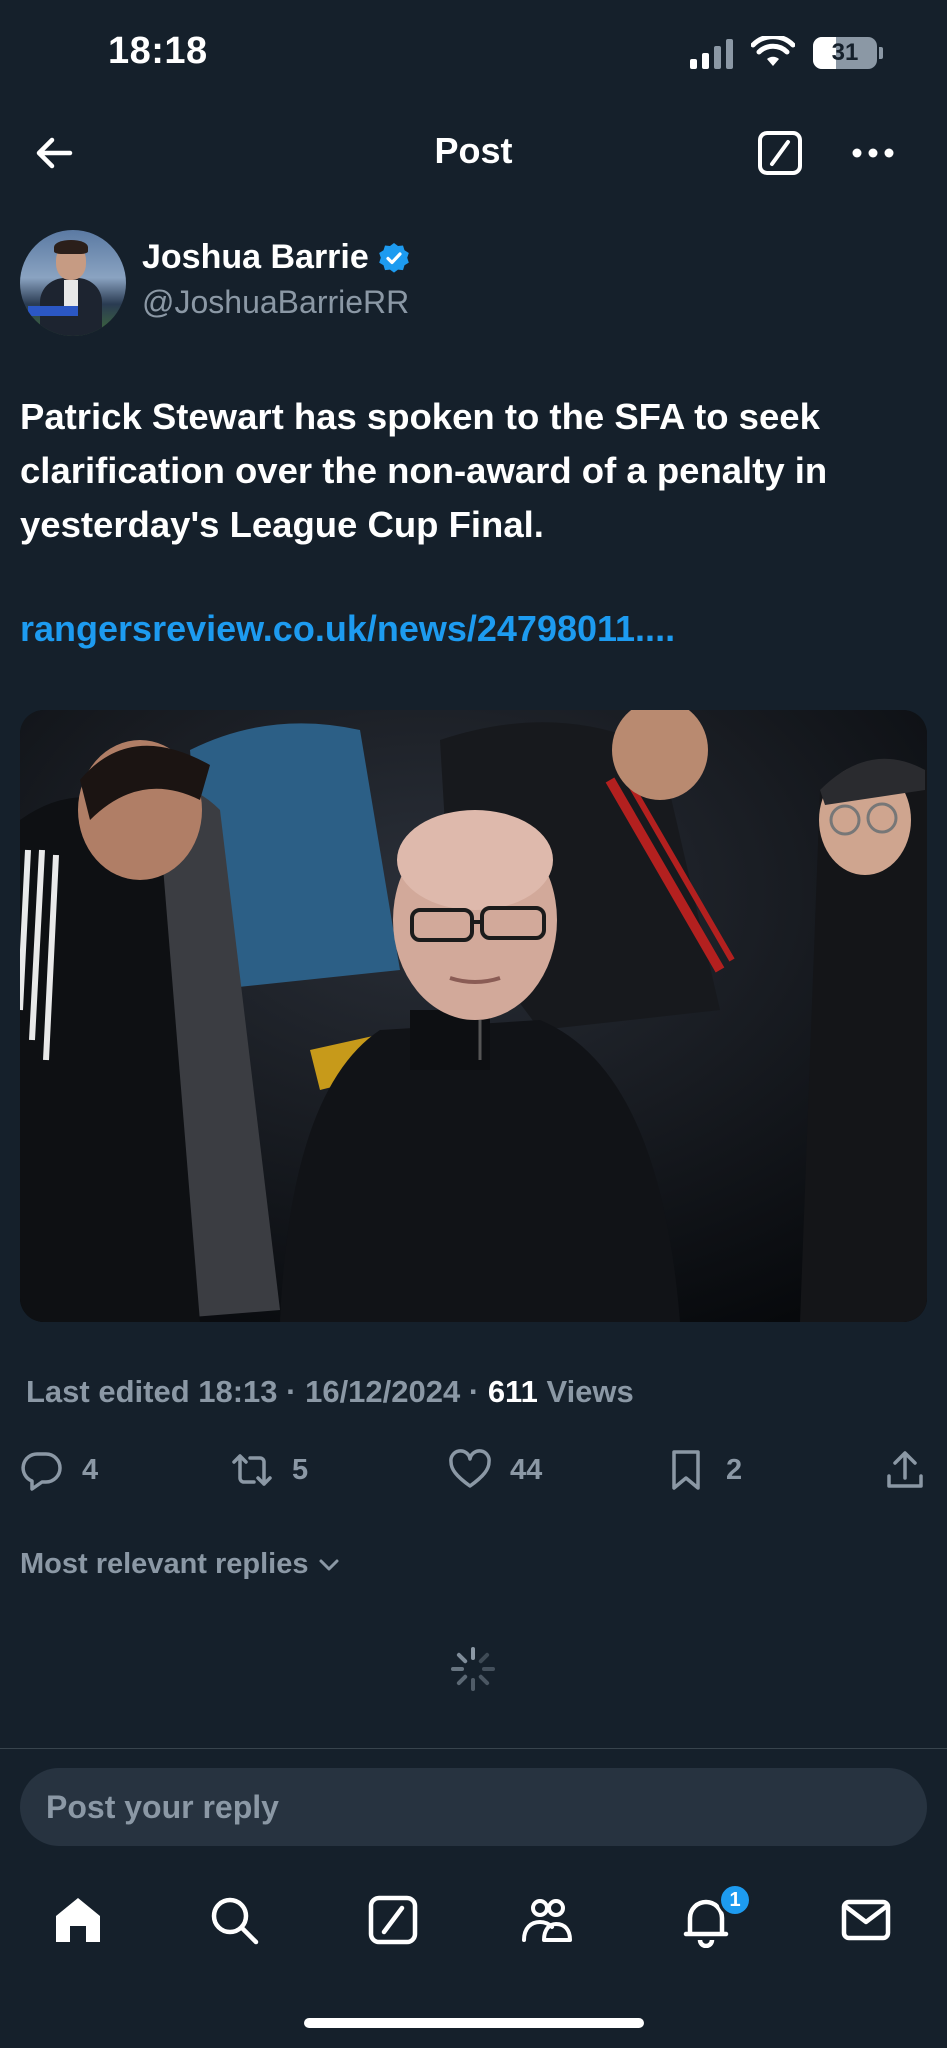 Image resolution: width=947 pixels, height=2048 pixels. I want to click on reply-button: 4, so click(59, 1470).